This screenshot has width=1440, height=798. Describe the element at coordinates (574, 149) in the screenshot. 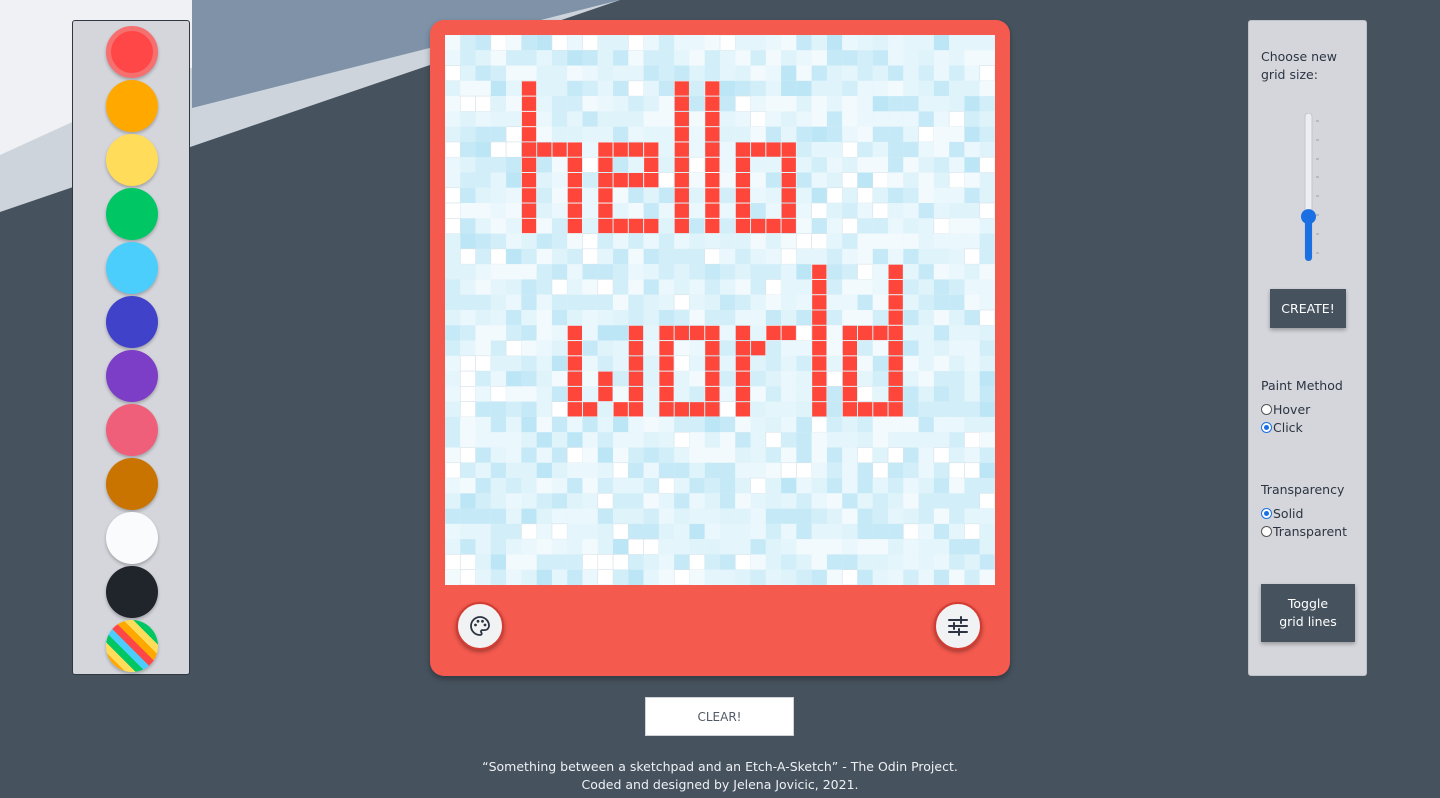

I see `painted-cell-h` at that location.